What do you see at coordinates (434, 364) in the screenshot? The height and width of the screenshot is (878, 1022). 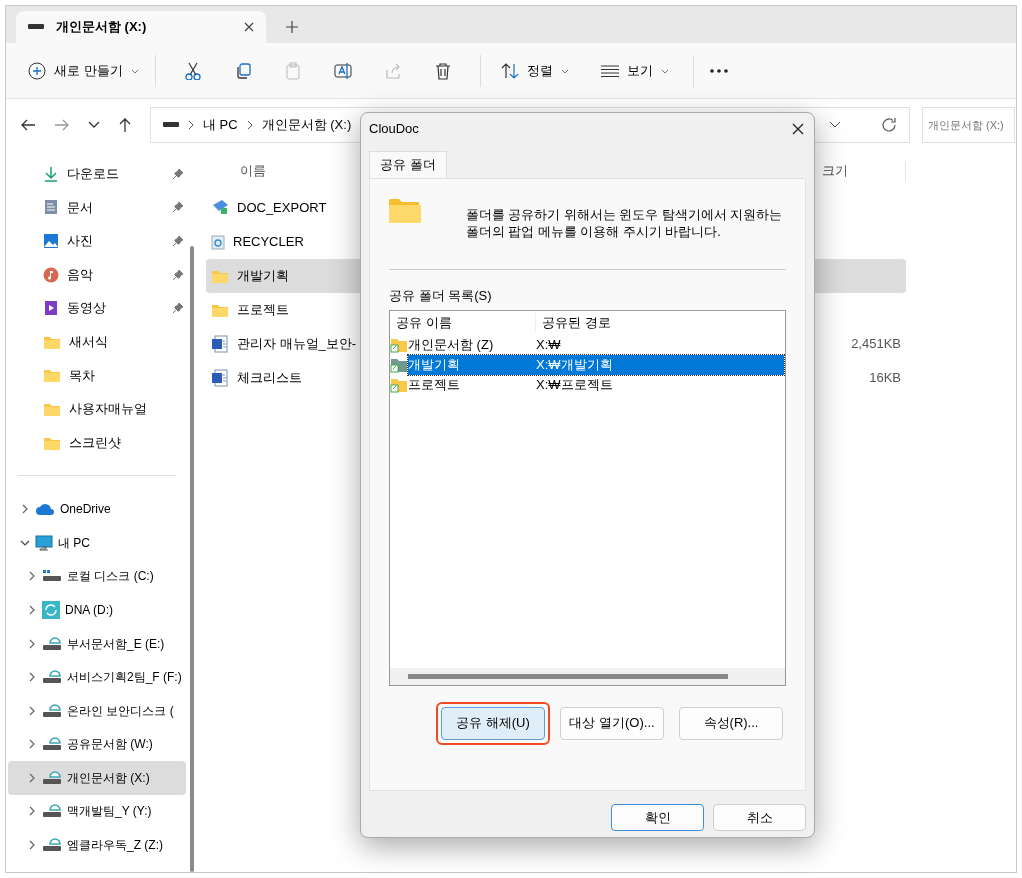 I see `list-cell-text: 개발기획` at bounding box center [434, 364].